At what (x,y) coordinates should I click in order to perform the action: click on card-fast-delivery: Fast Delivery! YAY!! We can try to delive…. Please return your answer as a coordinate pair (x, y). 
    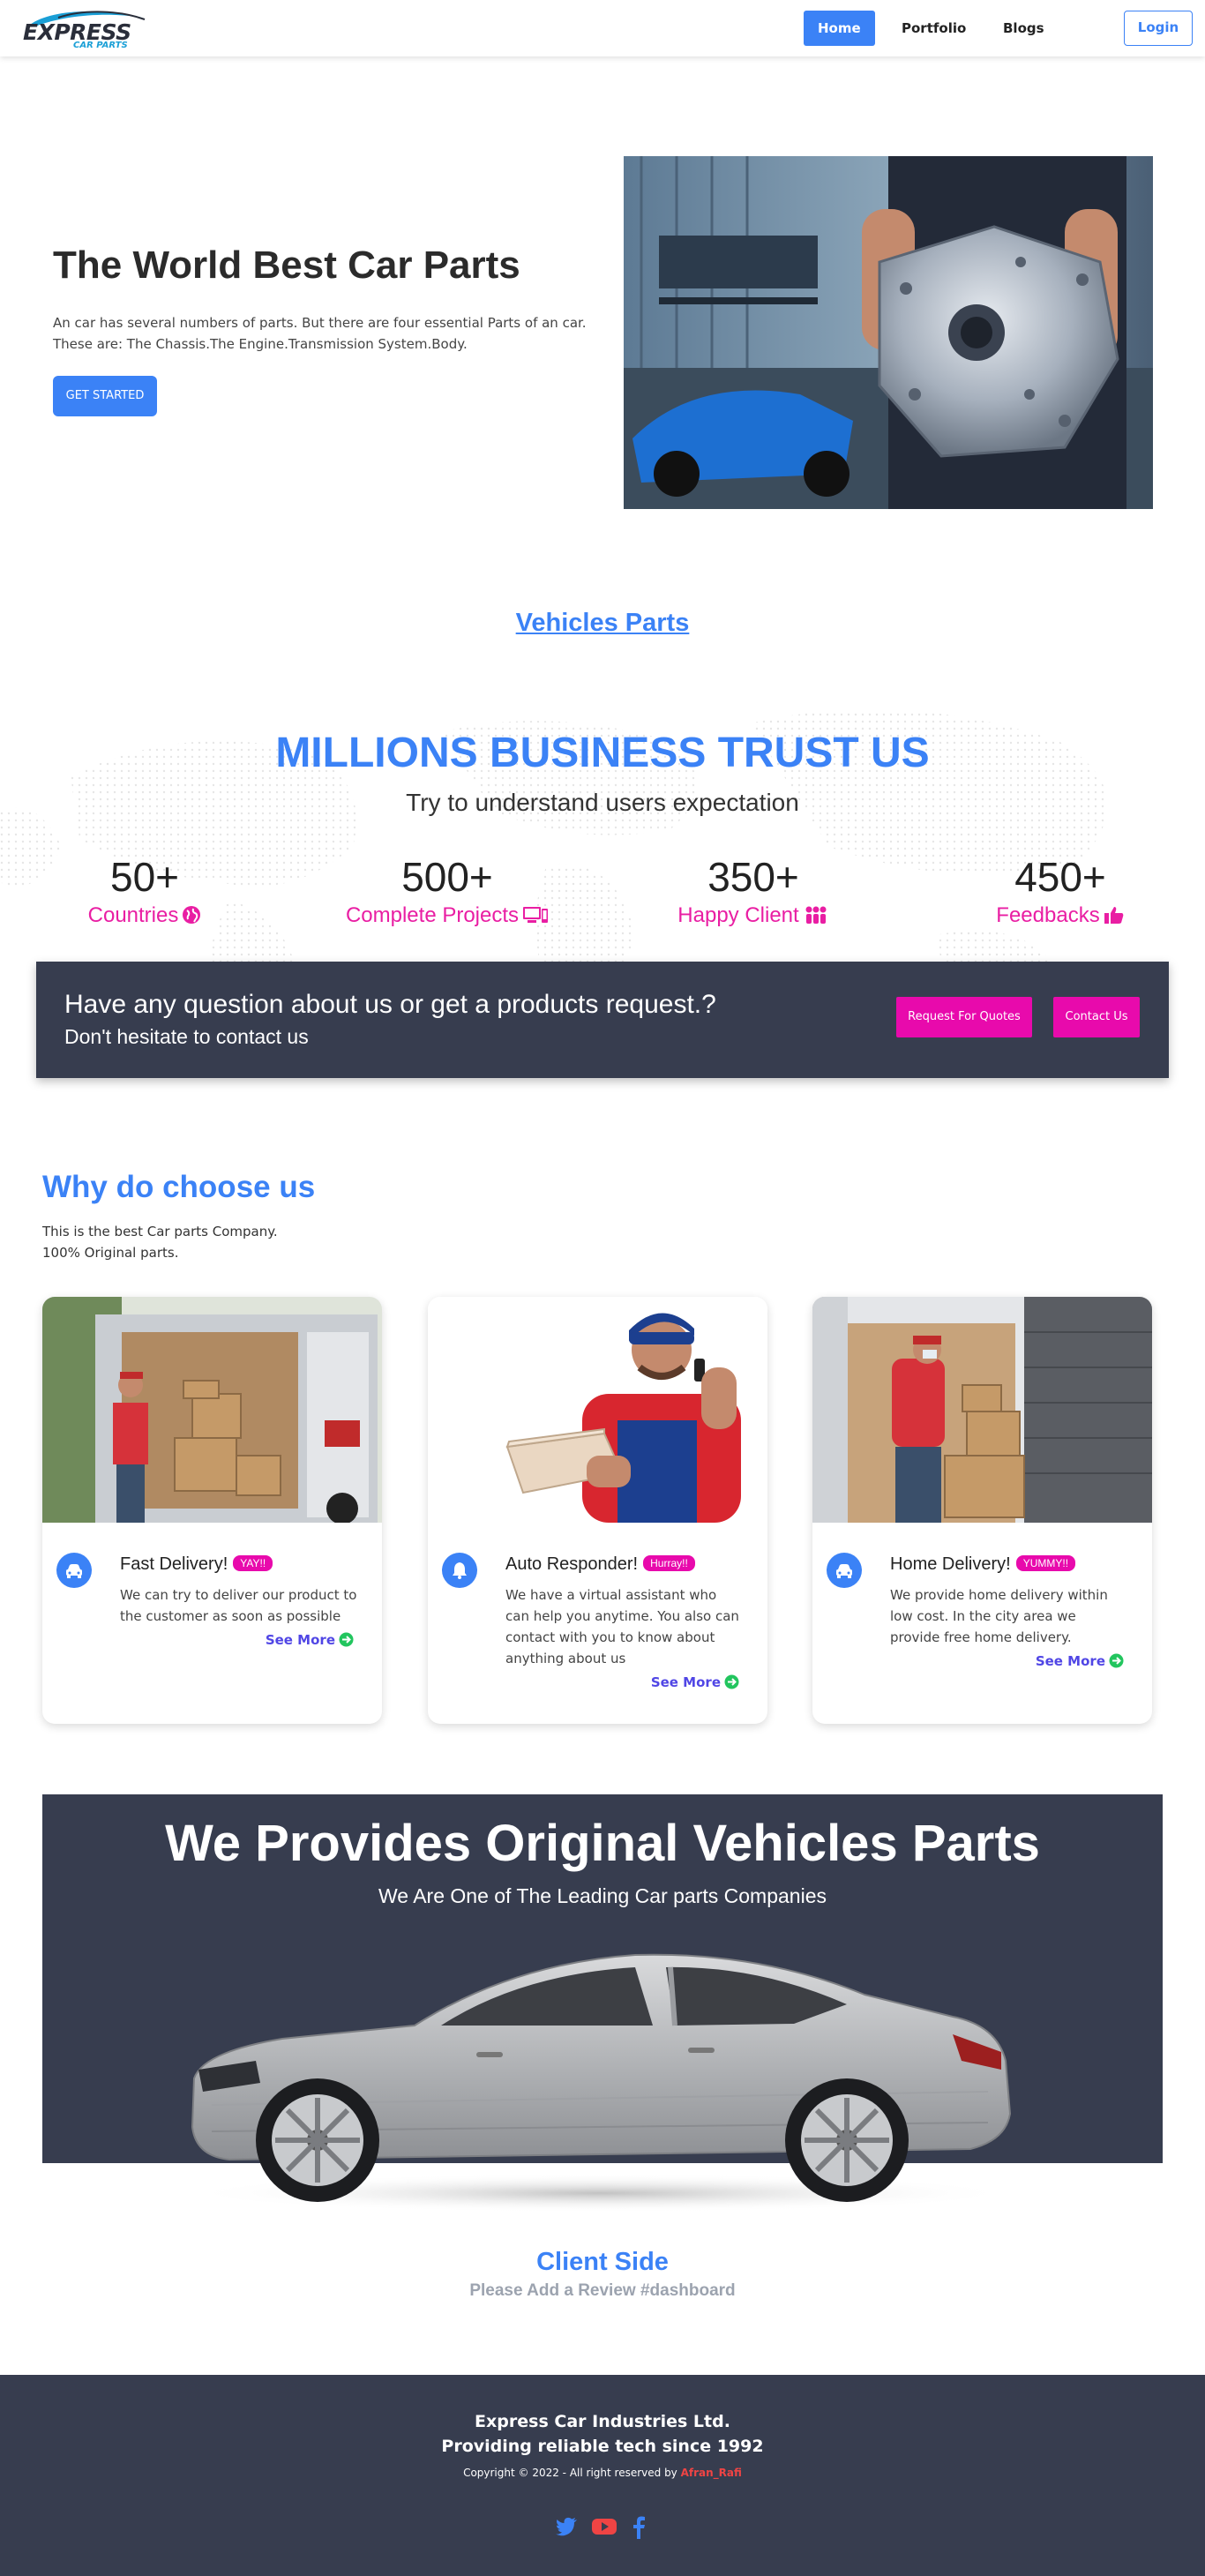
    Looking at the image, I should click on (212, 1510).